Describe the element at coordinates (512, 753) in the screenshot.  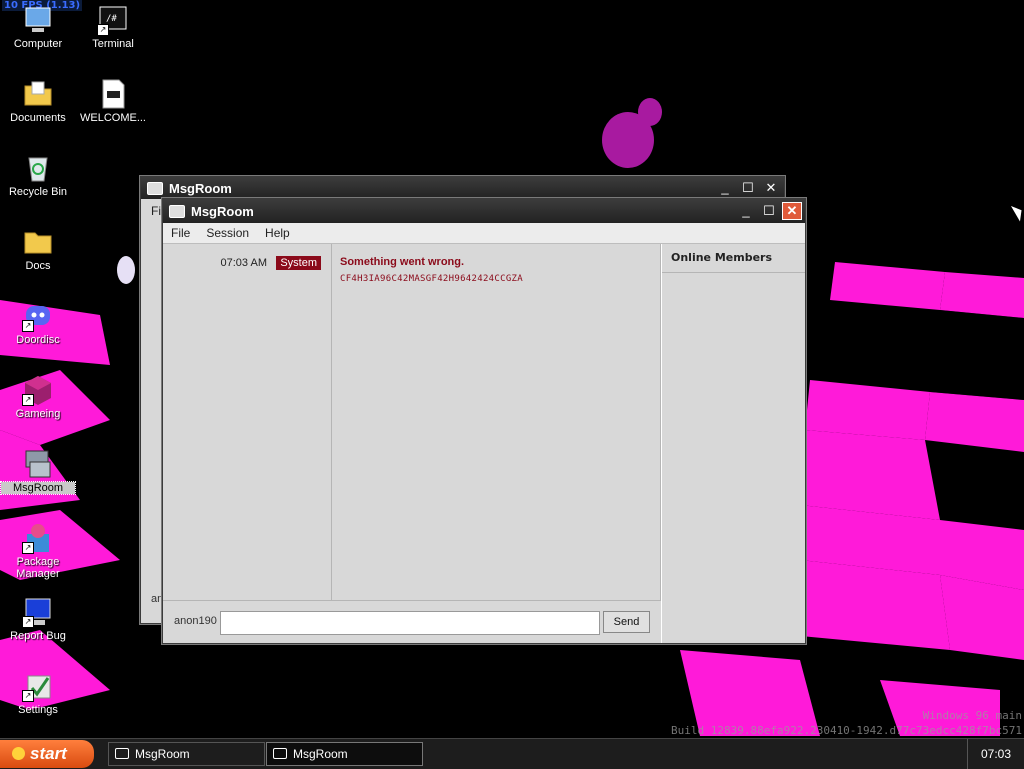
I see `taskbar: start MsgRoom MsgRoom 07:03` at that location.